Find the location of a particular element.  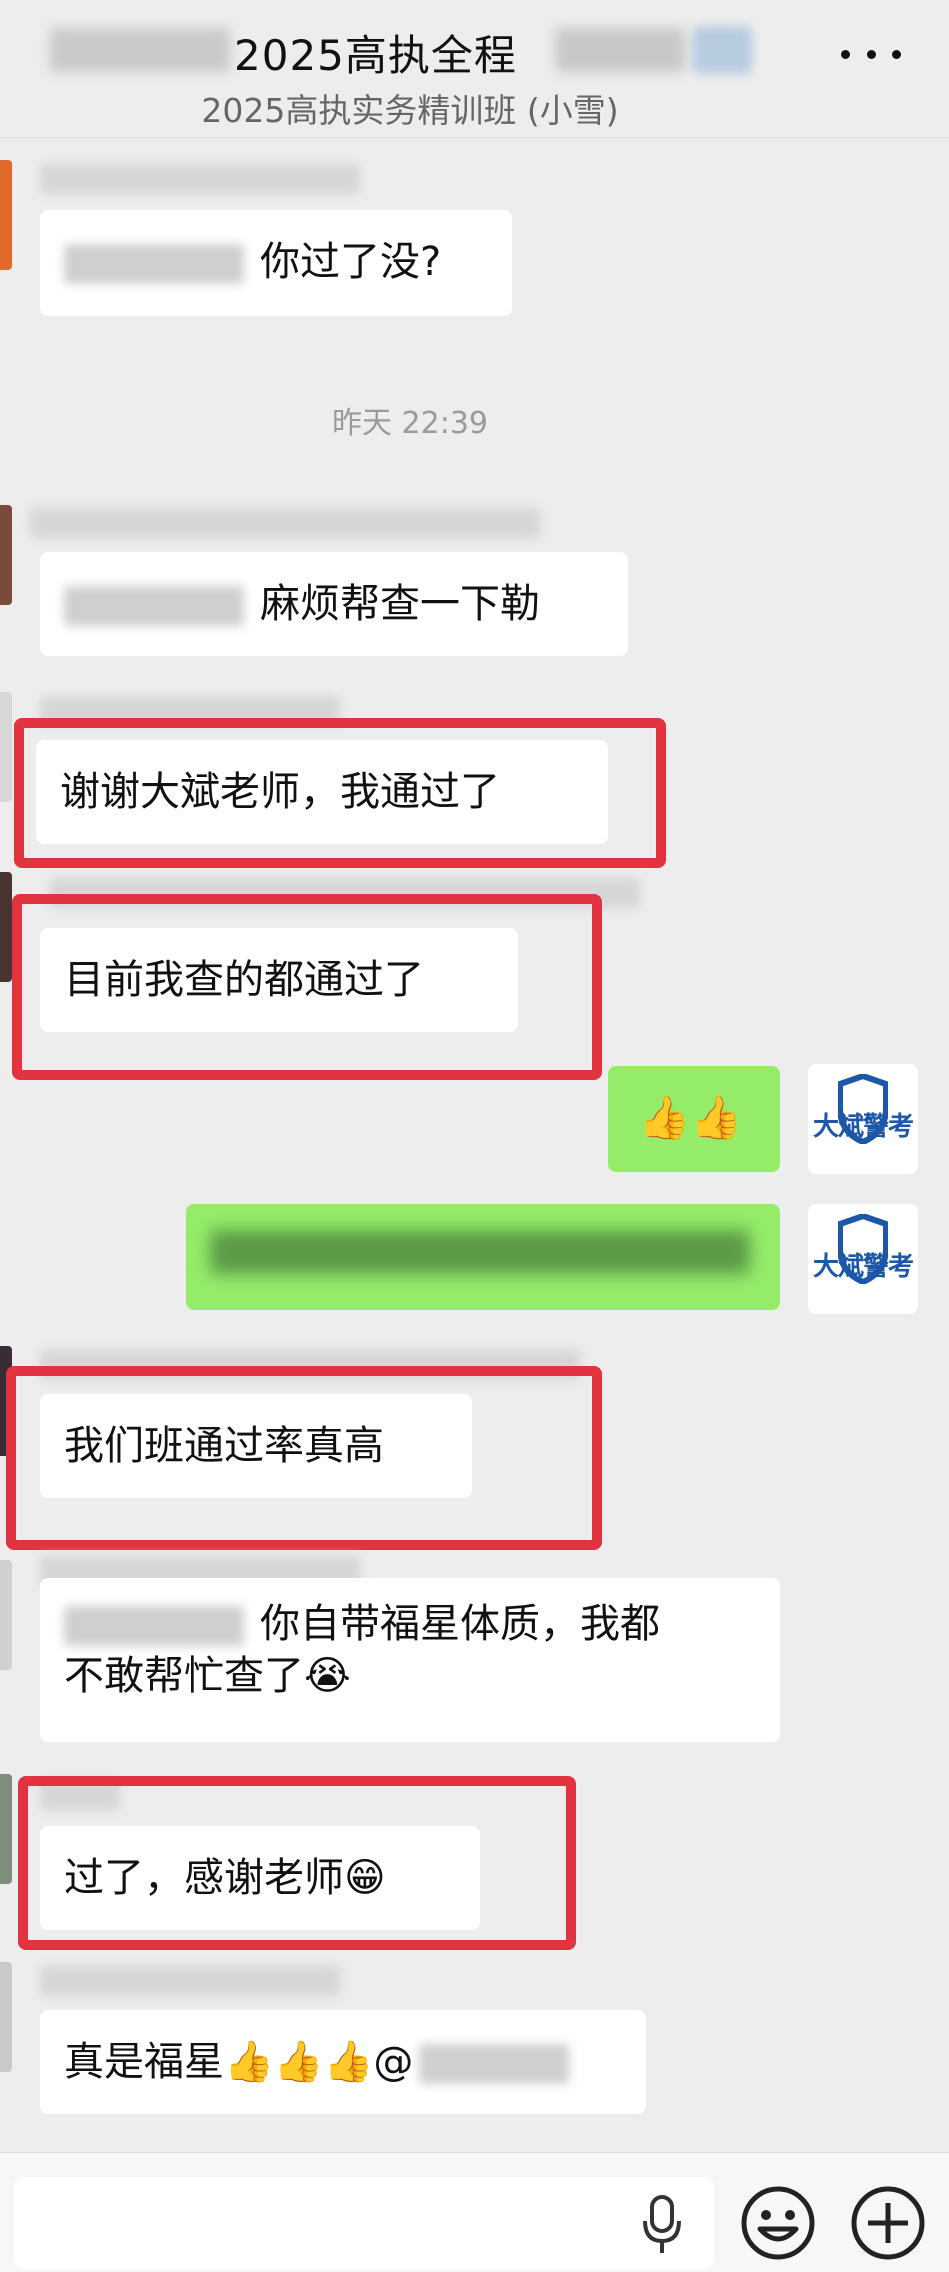

blurred-message is located at coordinates (480, 1252).